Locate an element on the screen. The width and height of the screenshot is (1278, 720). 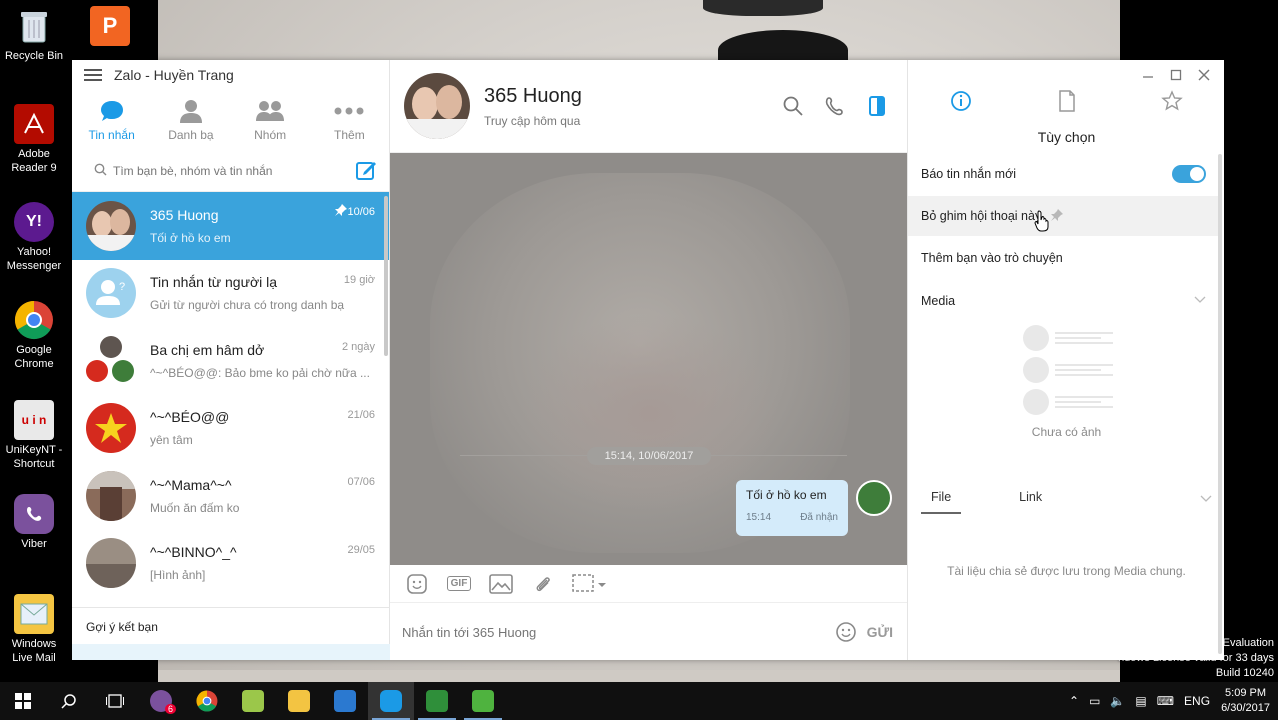
clock-date: 6/30/2017 is located at coordinates (1245, 708).